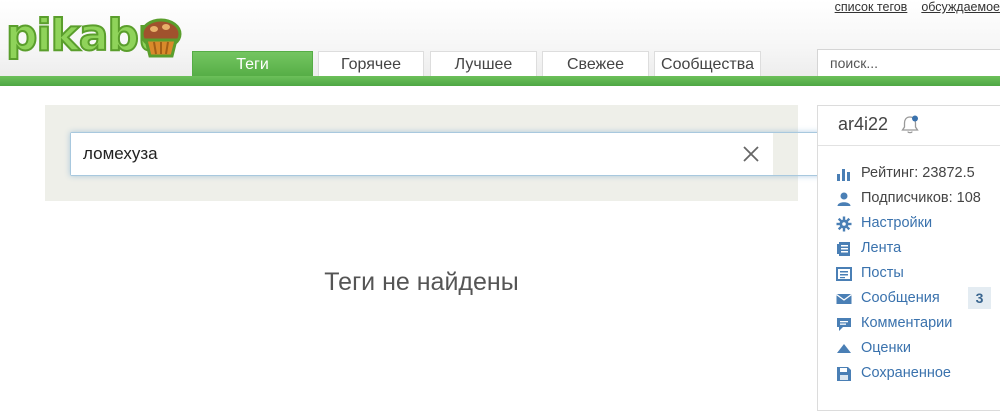  I want to click on header-green-bar, so click(500, 81).